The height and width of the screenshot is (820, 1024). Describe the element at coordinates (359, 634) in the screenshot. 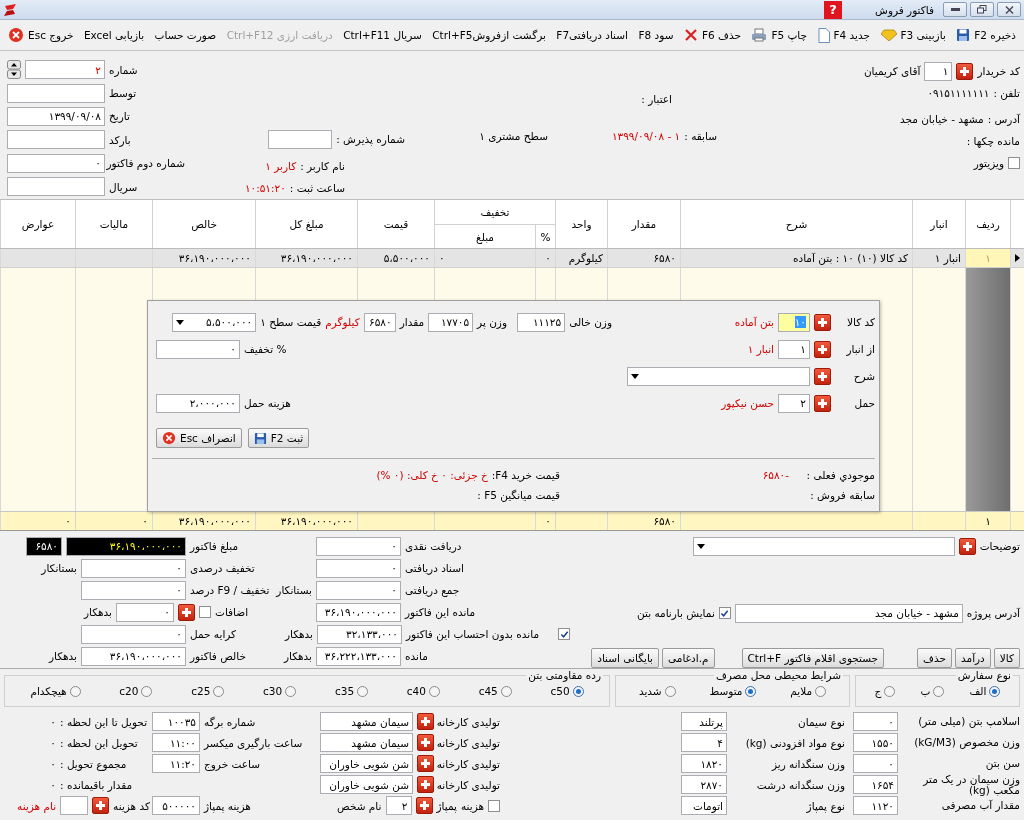

I see `input-field: ۳۲،۱۳۳،۰۰۰` at that location.